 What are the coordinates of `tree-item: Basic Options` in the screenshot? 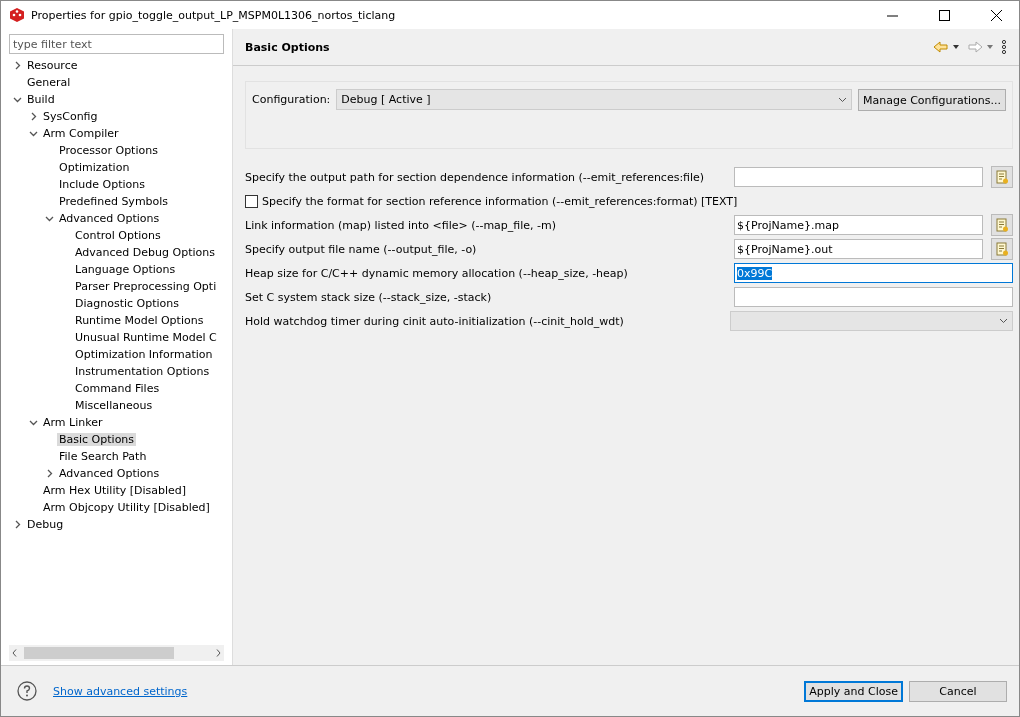 It's located at (97, 439).